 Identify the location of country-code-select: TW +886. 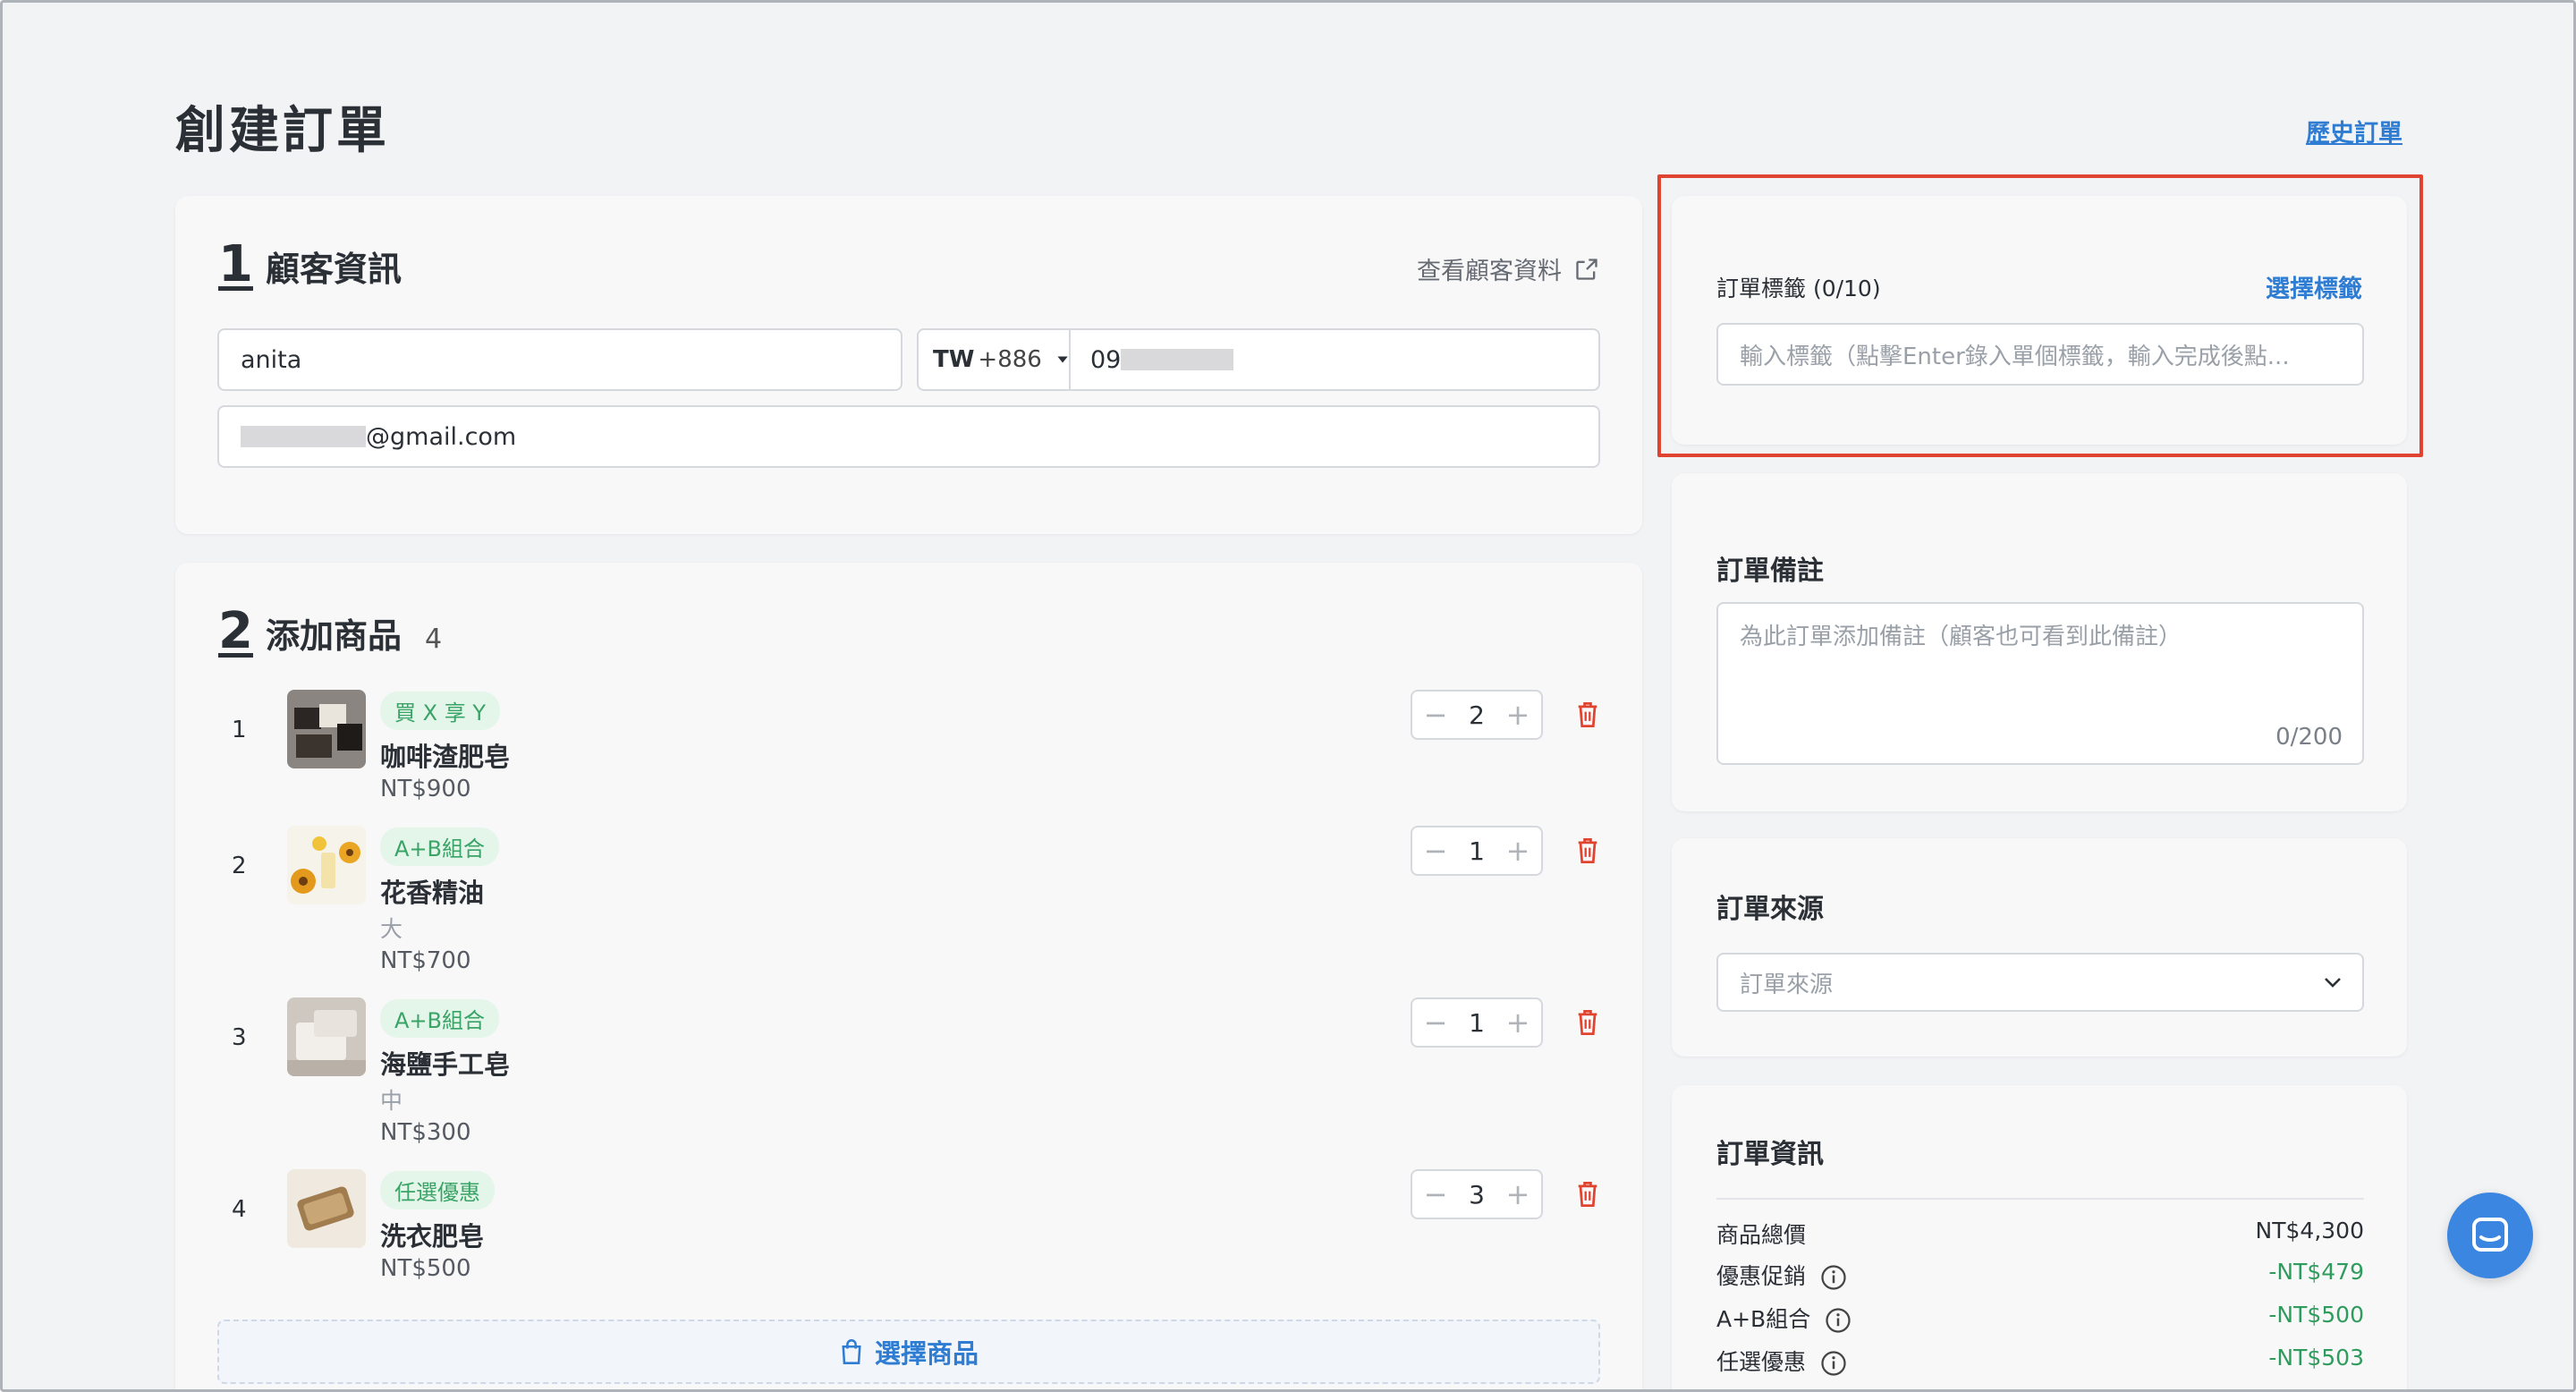
(995, 359).